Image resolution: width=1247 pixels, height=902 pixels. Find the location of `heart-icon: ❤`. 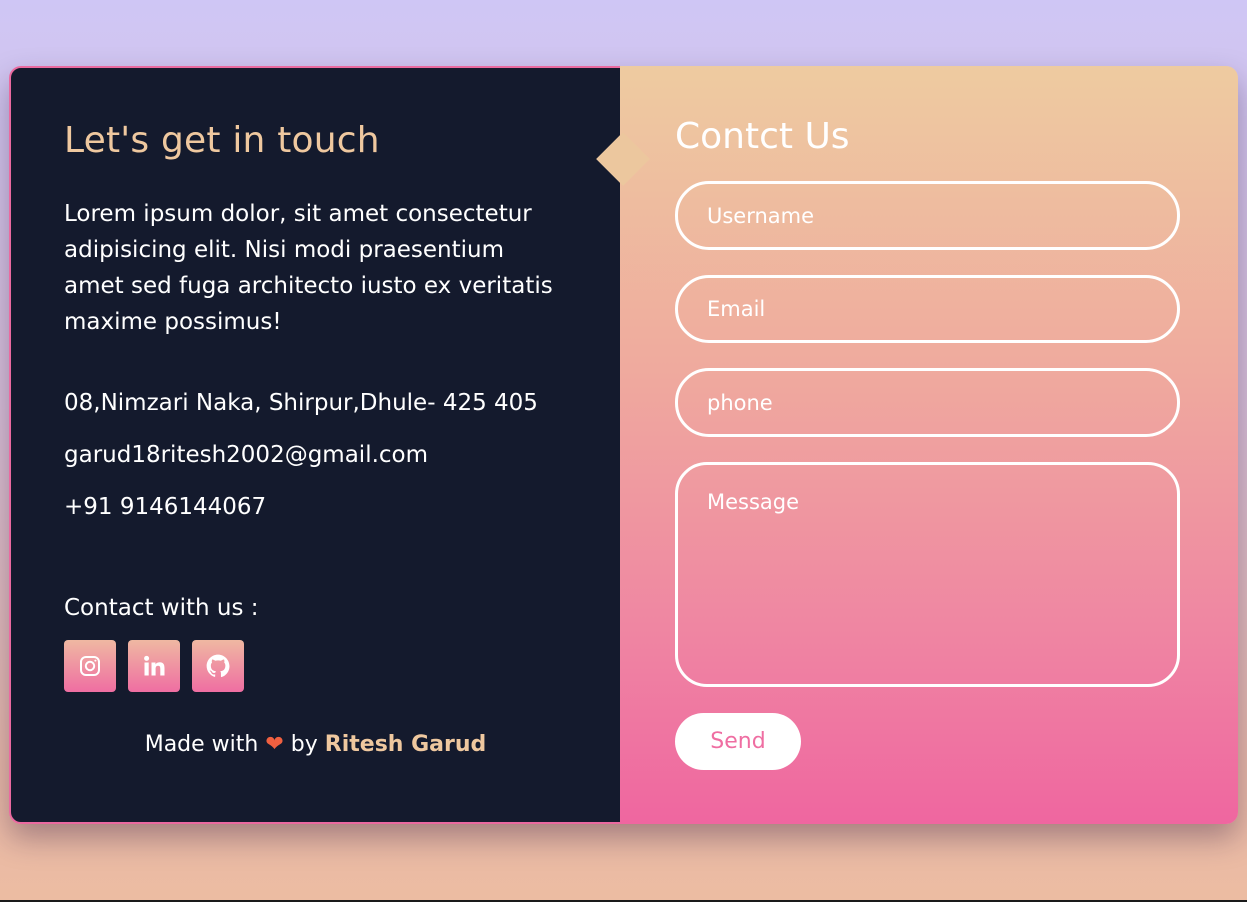

heart-icon: ❤ is located at coordinates (274, 744).